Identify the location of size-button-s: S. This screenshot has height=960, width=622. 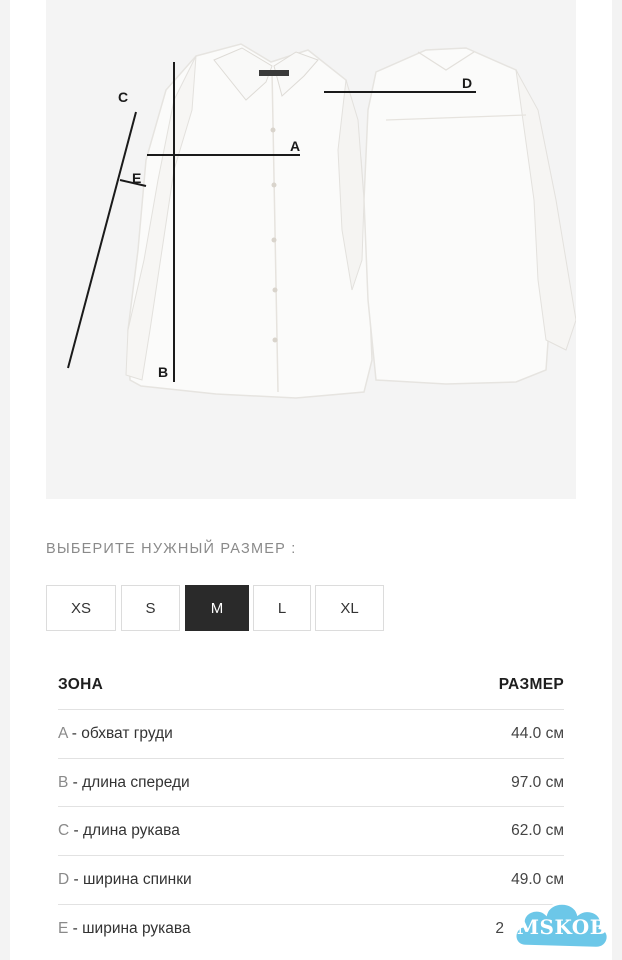
(150, 608).